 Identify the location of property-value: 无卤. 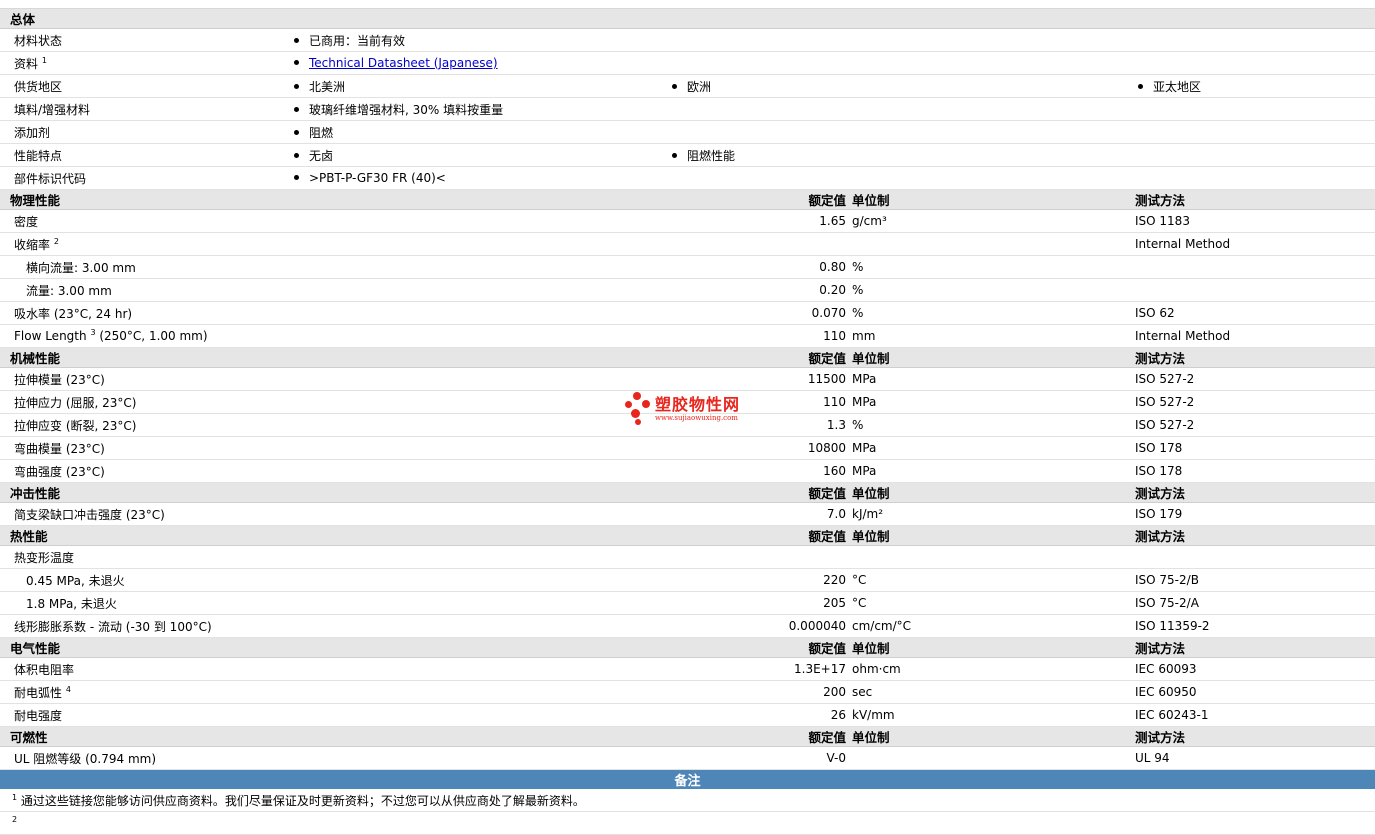
(321, 155).